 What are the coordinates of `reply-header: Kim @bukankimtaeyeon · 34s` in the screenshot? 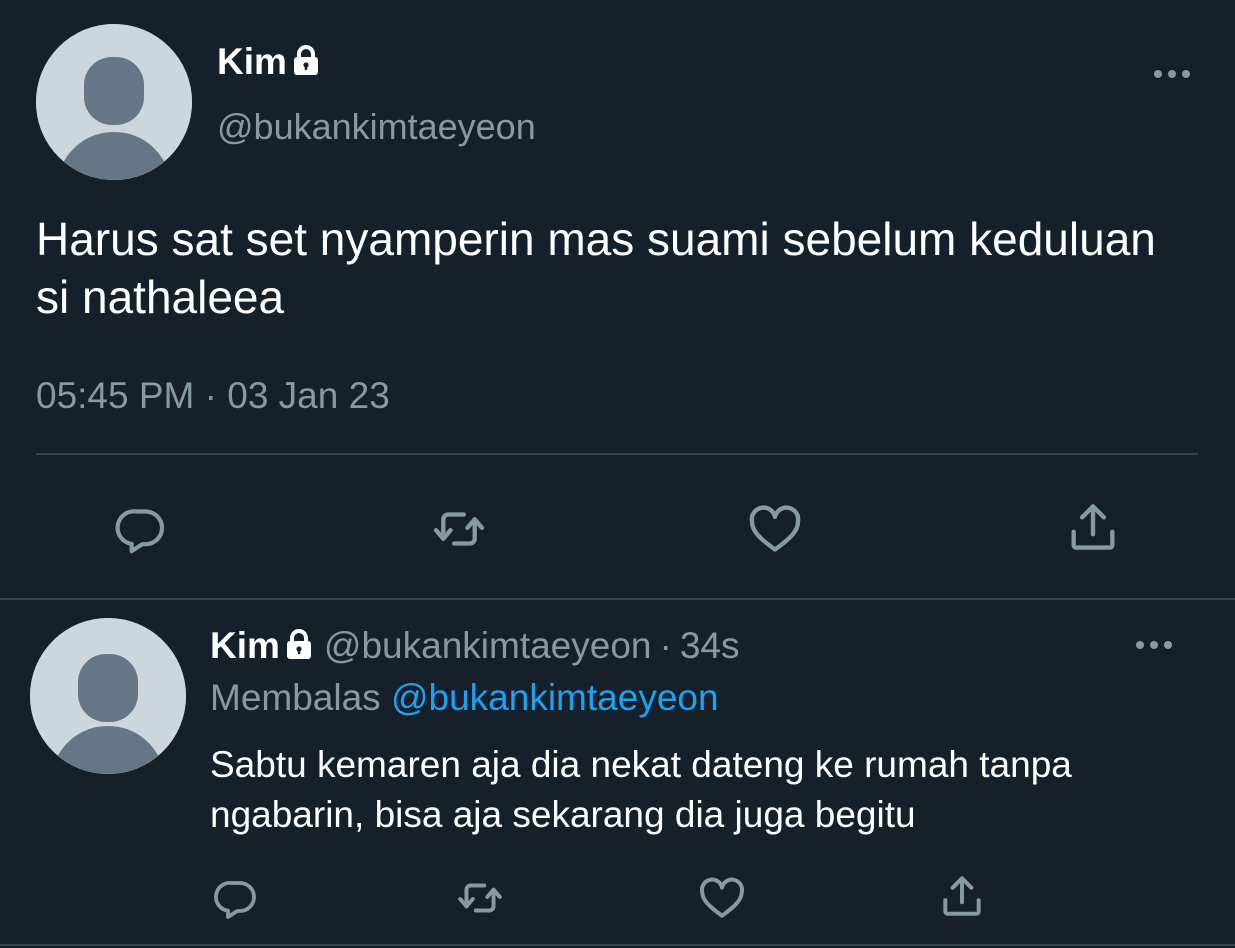 It's located at (474, 646).